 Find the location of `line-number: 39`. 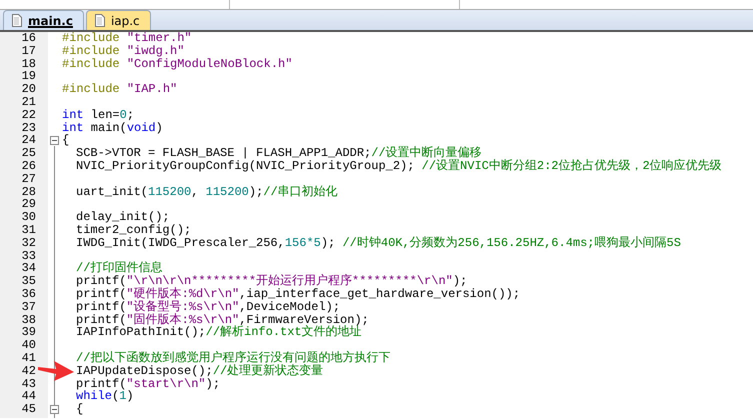

line-number: 39 is located at coordinates (28, 333).